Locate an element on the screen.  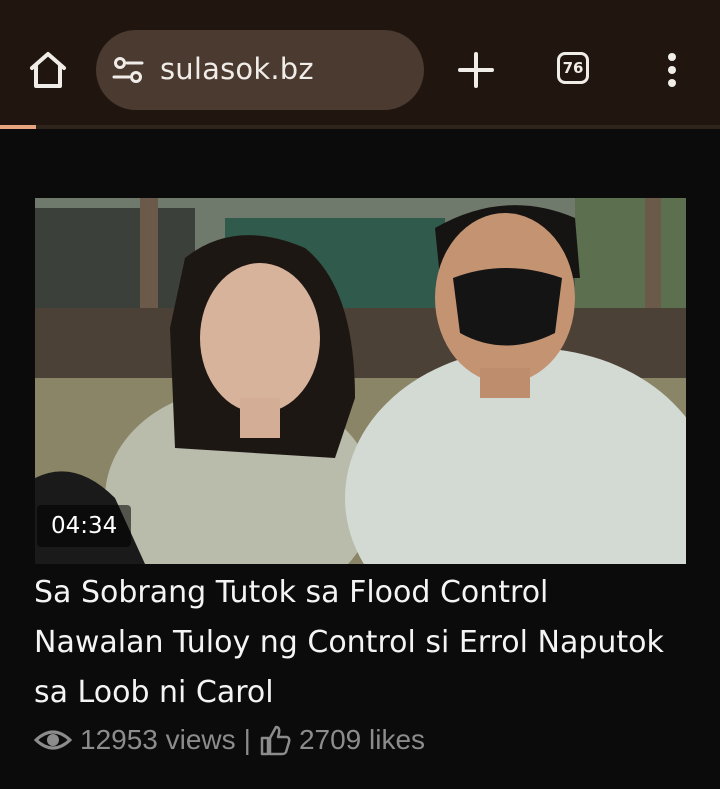
video-duration-badge: 04:34 is located at coordinates (84, 526).